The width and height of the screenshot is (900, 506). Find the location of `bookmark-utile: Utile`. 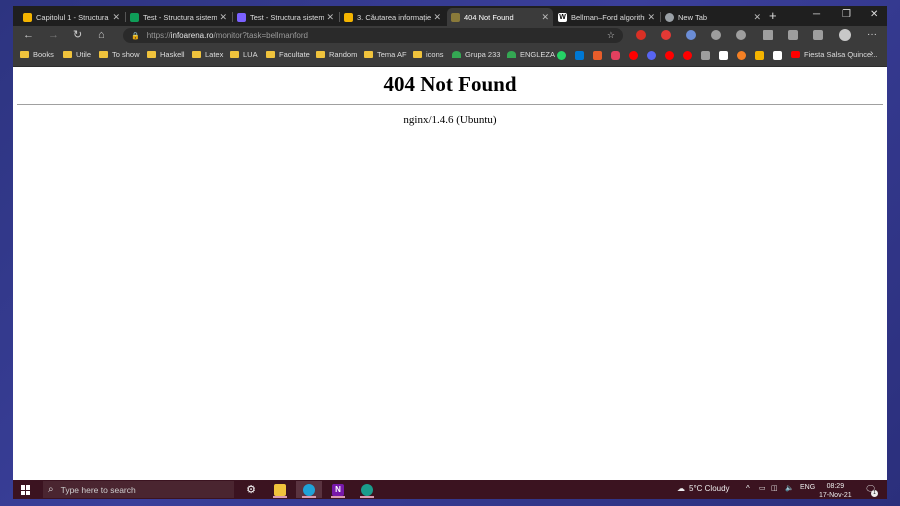

bookmark-utile: Utile is located at coordinates (77, 54).